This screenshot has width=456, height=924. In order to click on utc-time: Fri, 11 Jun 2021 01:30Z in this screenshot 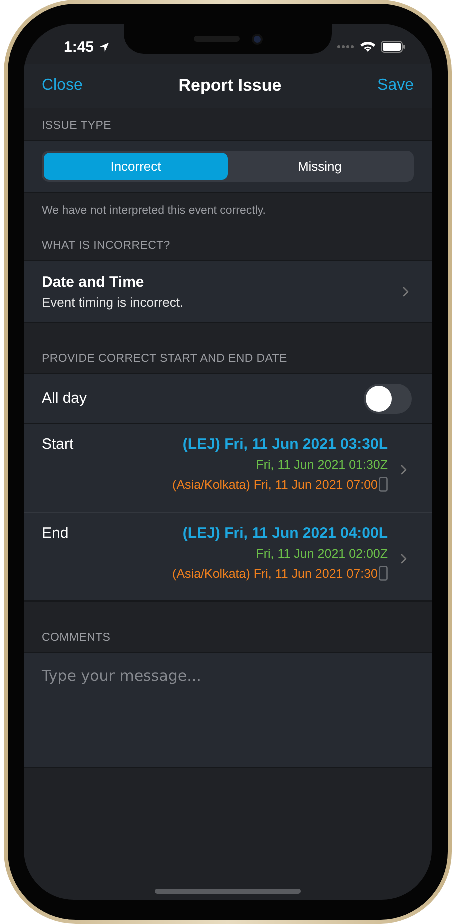, I will do `click(322, 465)`.